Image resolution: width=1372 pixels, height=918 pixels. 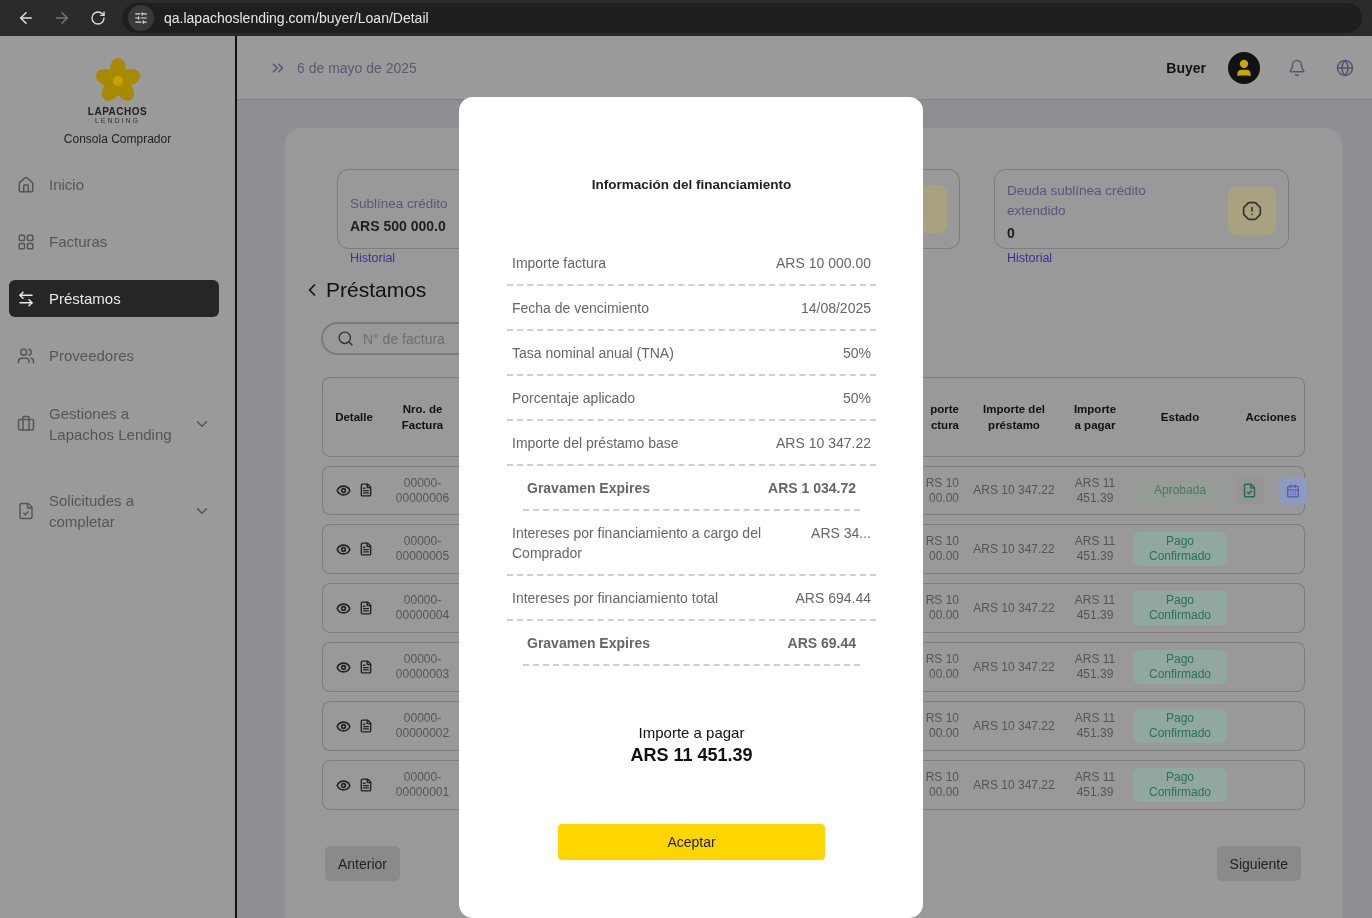 I want to click on back-icon, so click(x=26, y=18).